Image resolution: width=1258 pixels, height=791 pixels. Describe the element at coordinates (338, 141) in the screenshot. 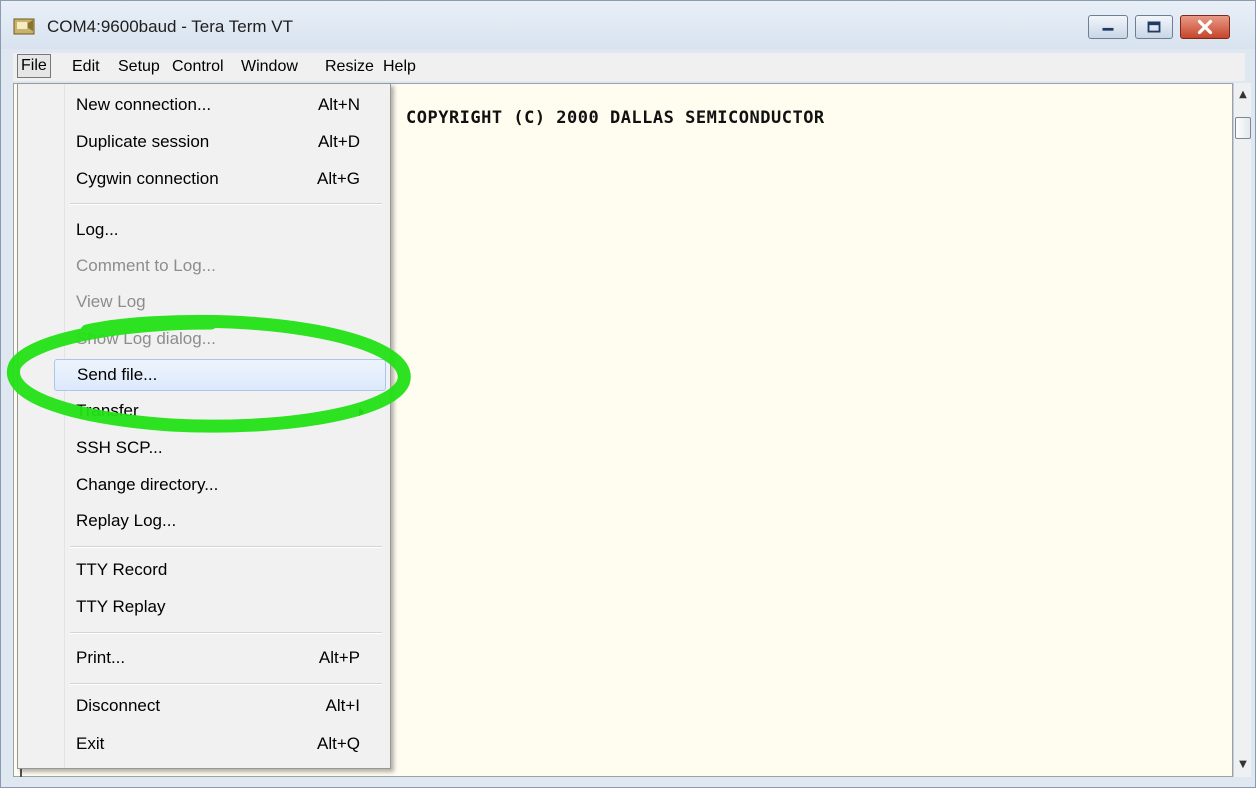

I see `menu-item-shortcut: Alt+D` at that location.